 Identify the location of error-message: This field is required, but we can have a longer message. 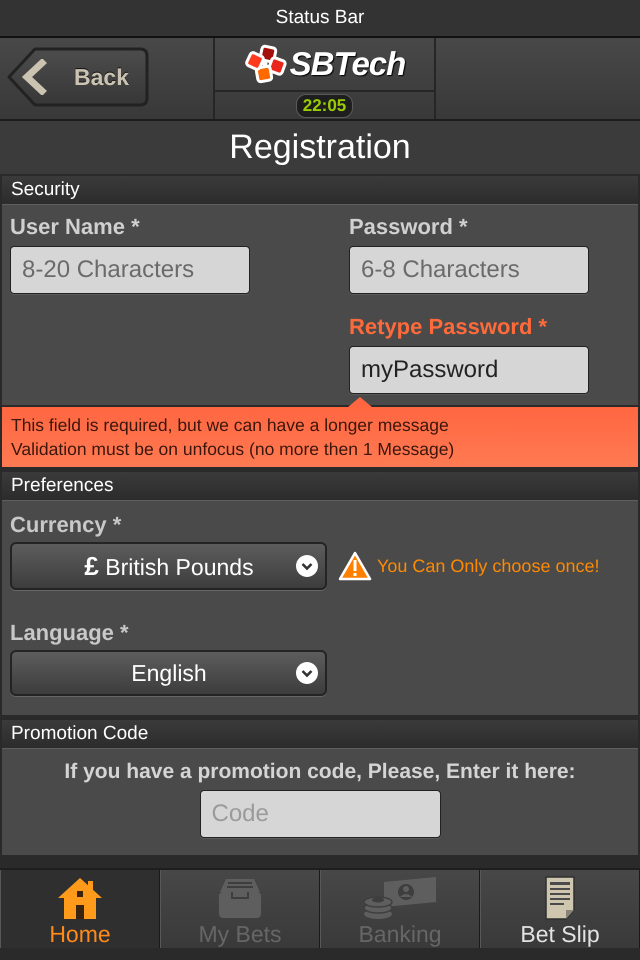
(230, 425).